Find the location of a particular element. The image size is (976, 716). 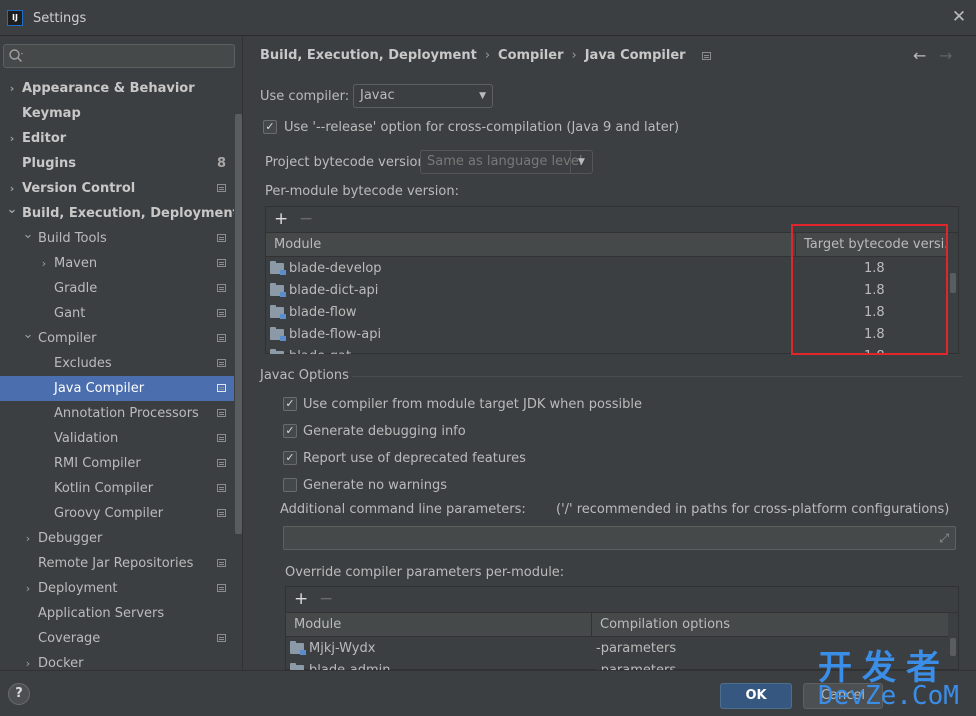

javac-option-checkbox is located at coordinates (290, 485).